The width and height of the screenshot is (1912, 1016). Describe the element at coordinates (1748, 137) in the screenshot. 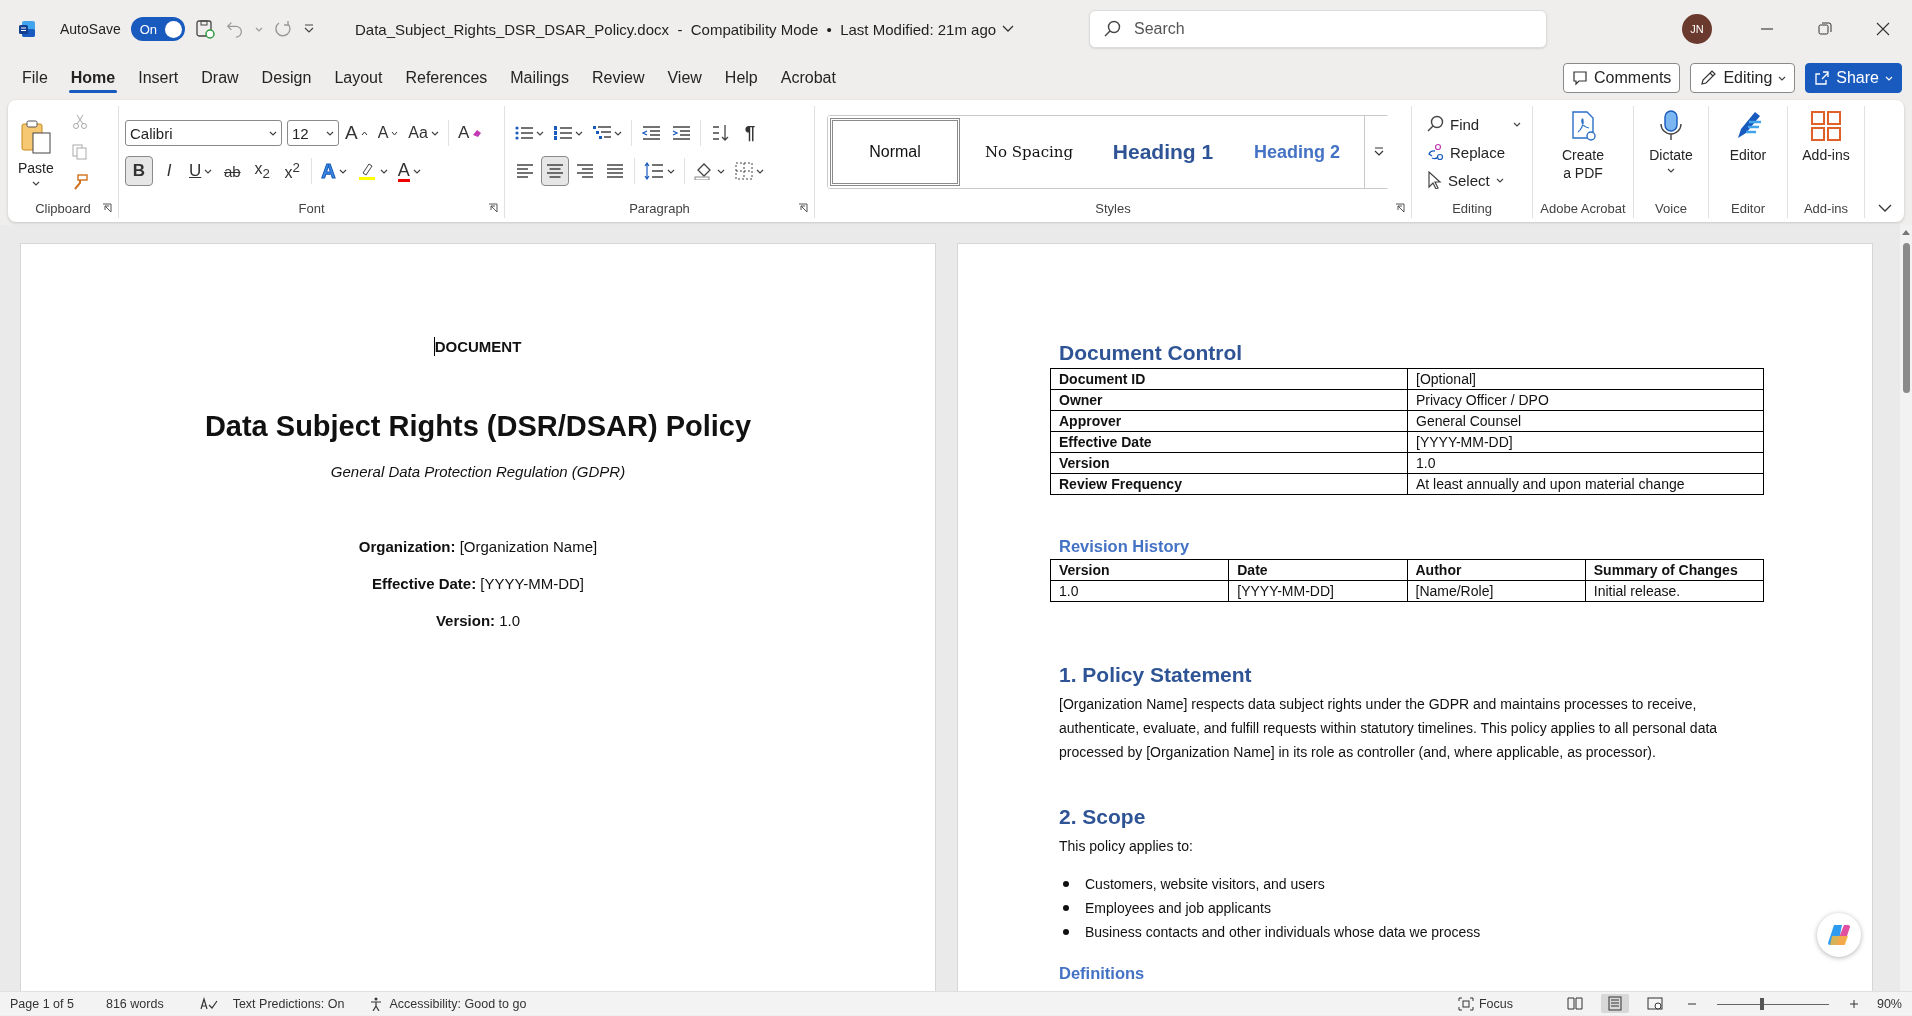

I see `editor-button: Editor` at that location.